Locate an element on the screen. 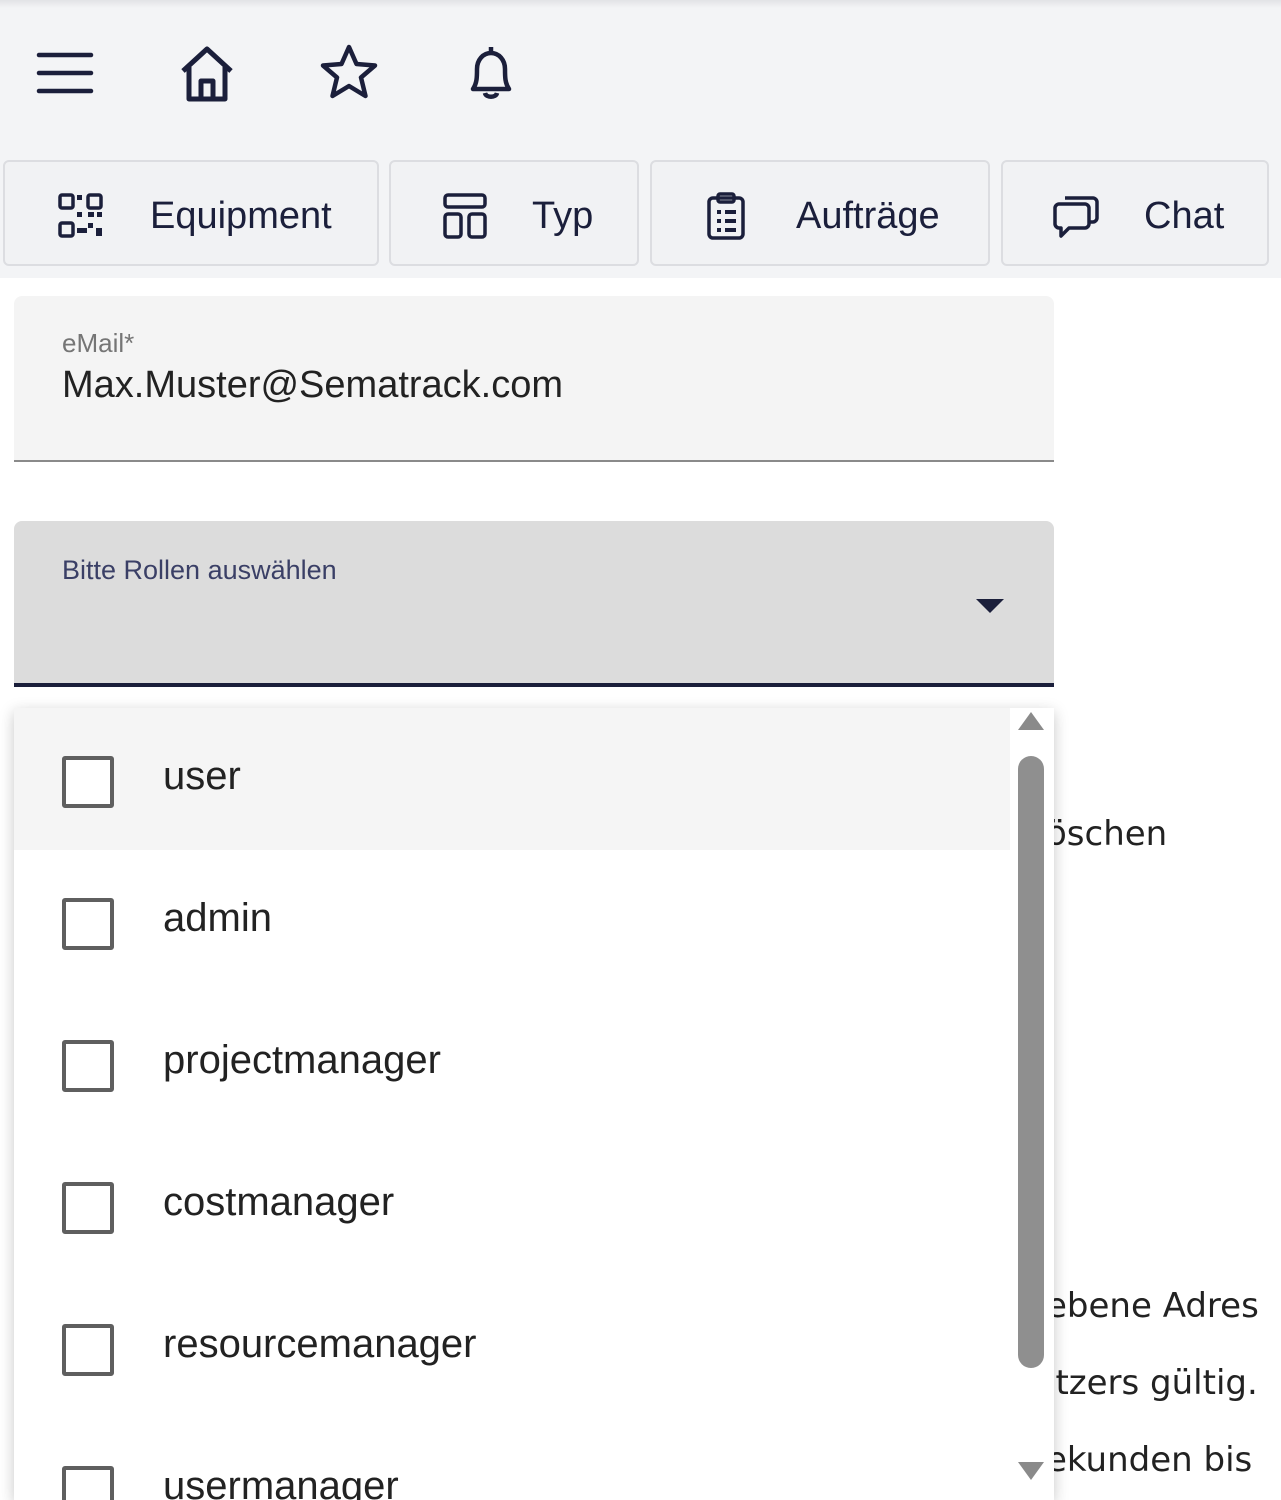  nav-auftraege-label: Aufträge is located at coordinates (868, 216).